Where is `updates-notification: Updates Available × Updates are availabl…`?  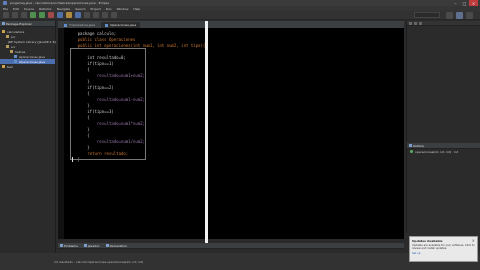 updates-notification: Updates Available × Updates are availabl… is located at coordinates (443, 249).